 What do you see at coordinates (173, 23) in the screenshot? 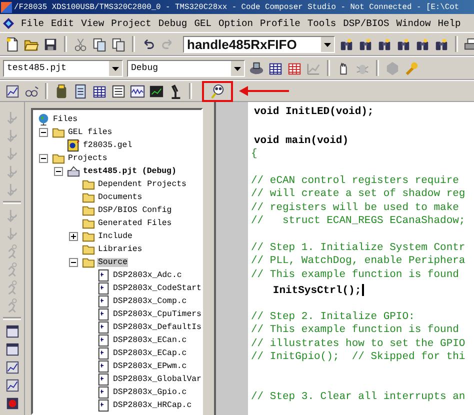
I see `menu-item: Debug` at bounding box center [173, 23].